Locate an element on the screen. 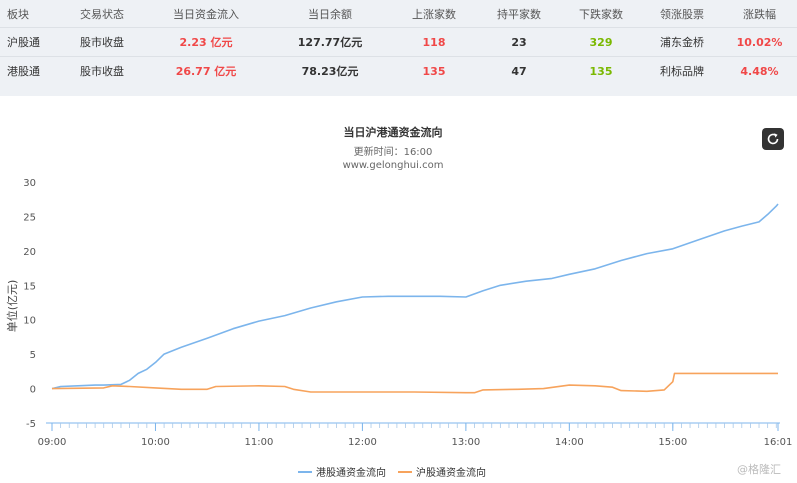  leader-stock-cell: 利标品牌 is located at coordinates (682, 70).